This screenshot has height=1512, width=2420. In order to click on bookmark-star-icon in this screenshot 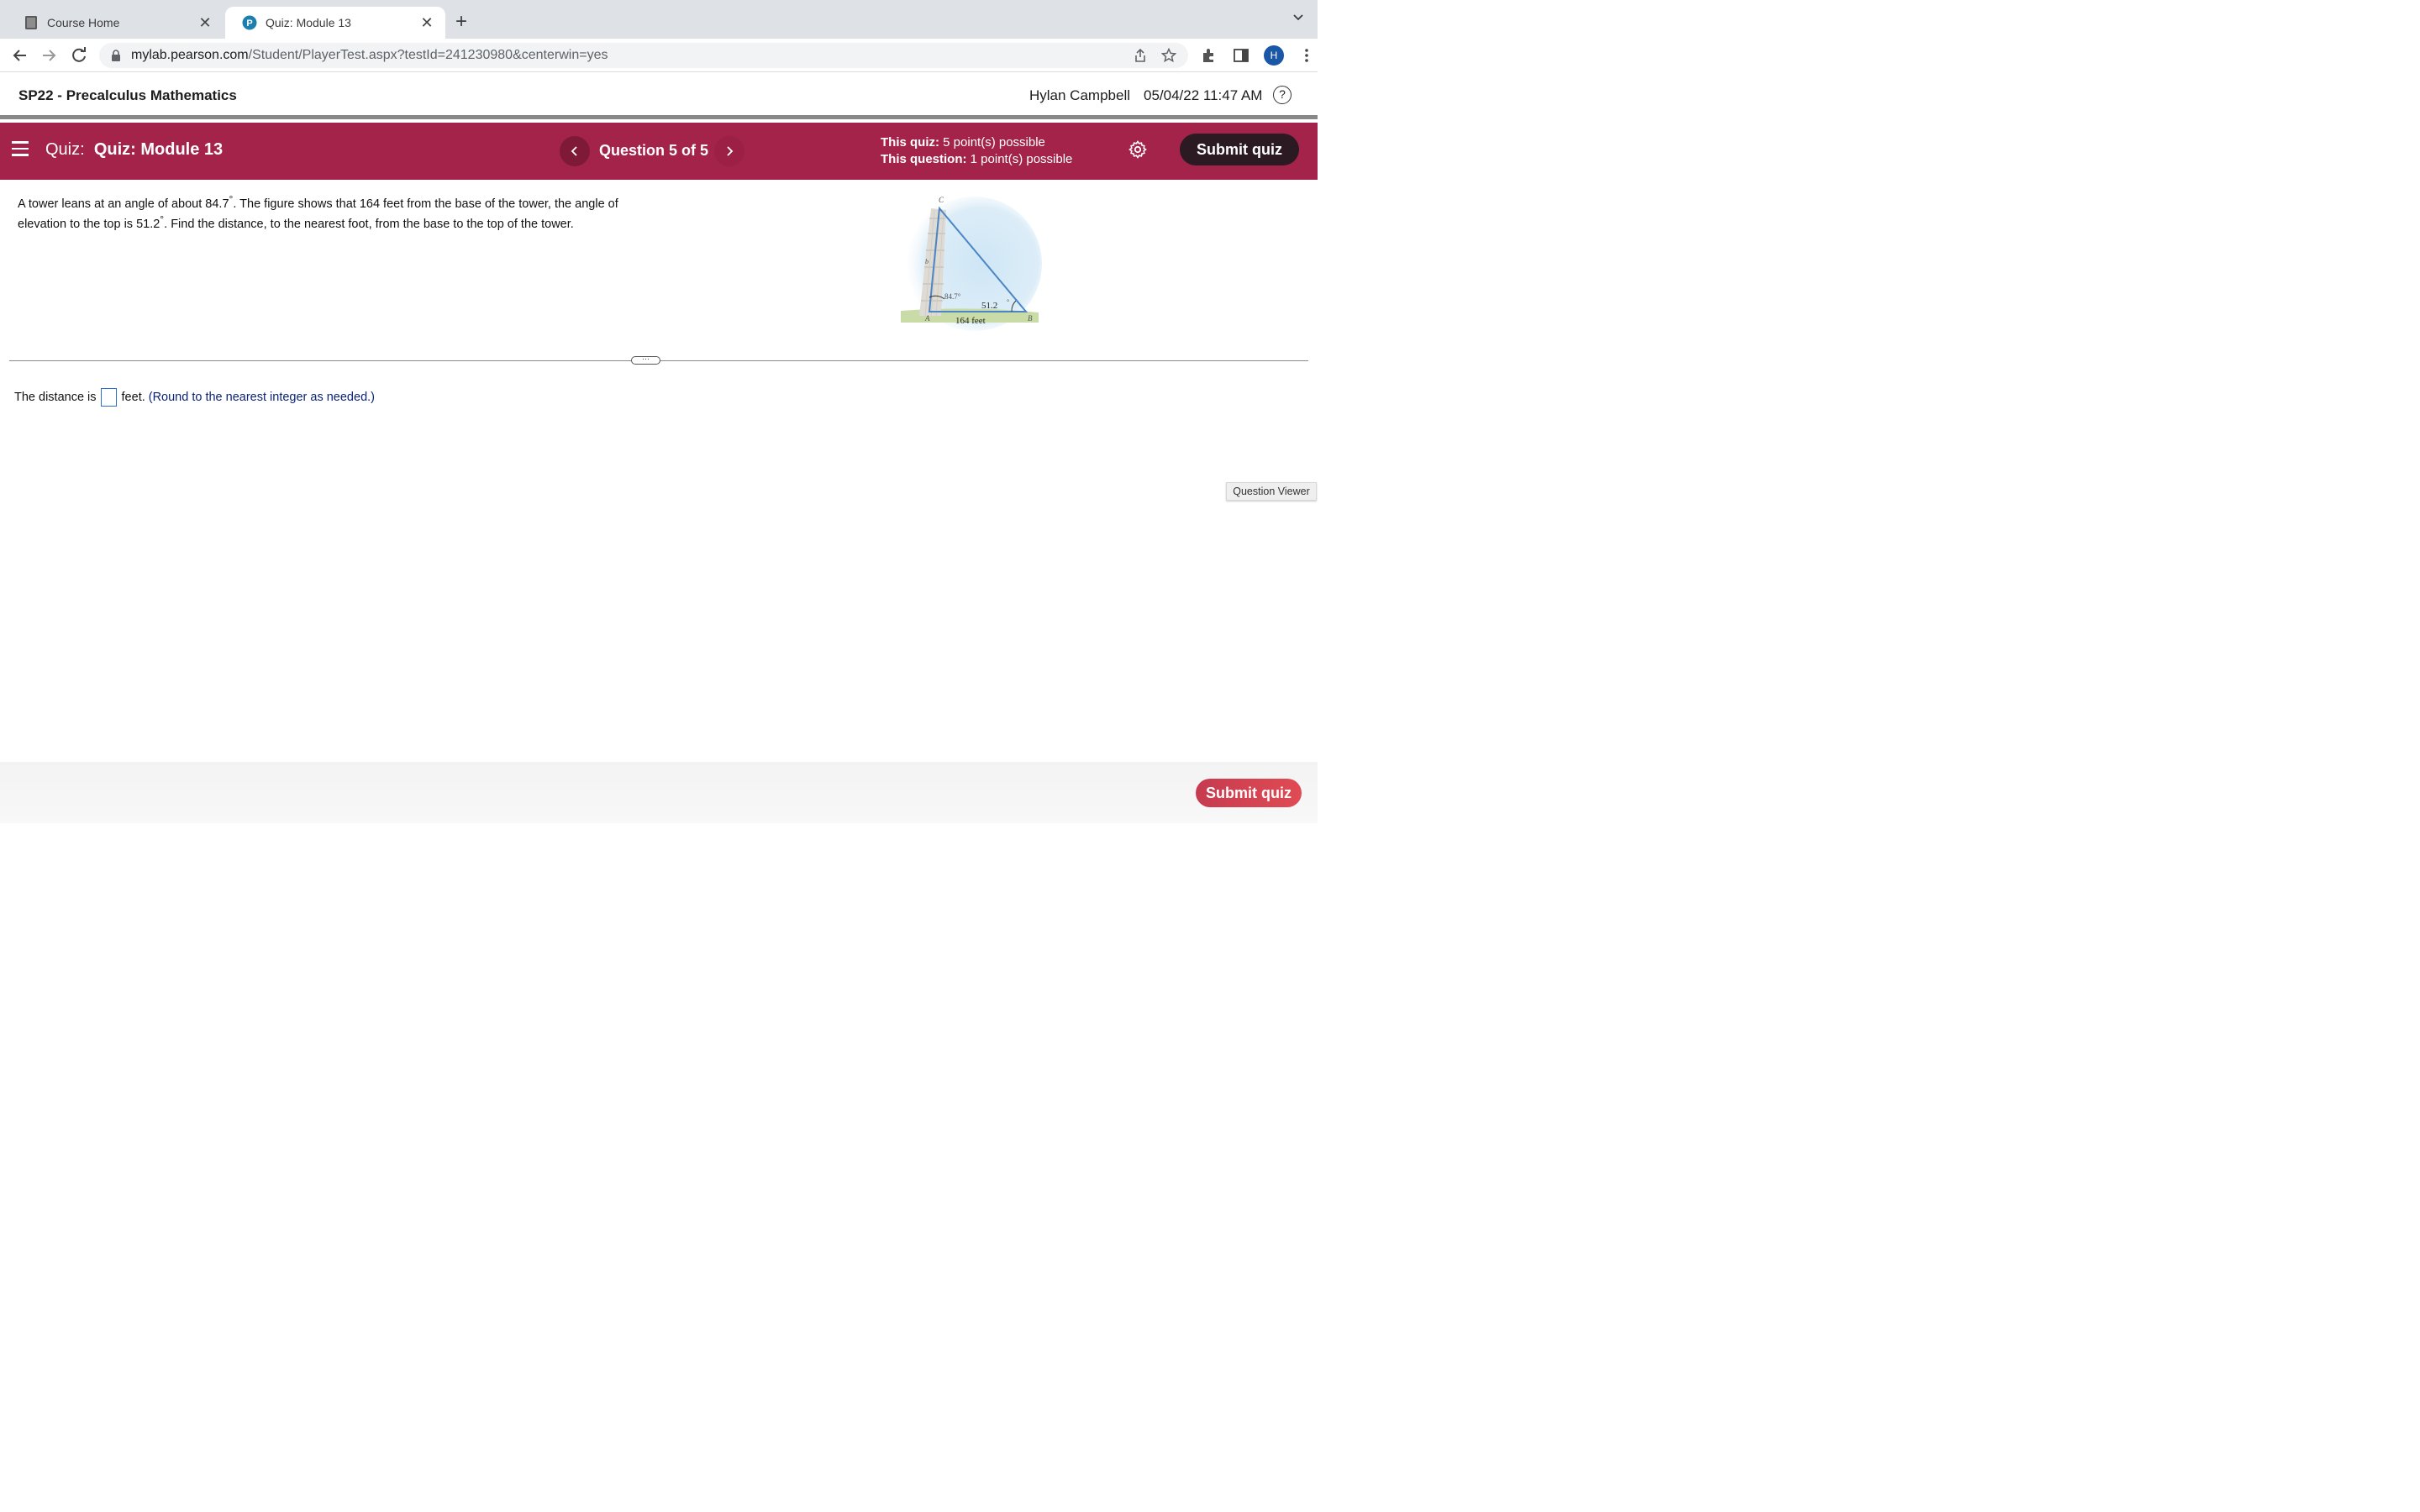, I will do `click(1168, 55)`.